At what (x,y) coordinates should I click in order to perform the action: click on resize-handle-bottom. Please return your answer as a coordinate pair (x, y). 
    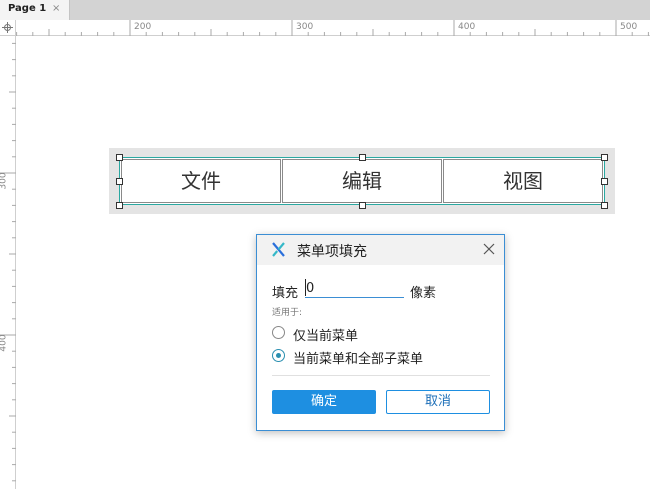
    Looking at the image, I should click on (362, 205).